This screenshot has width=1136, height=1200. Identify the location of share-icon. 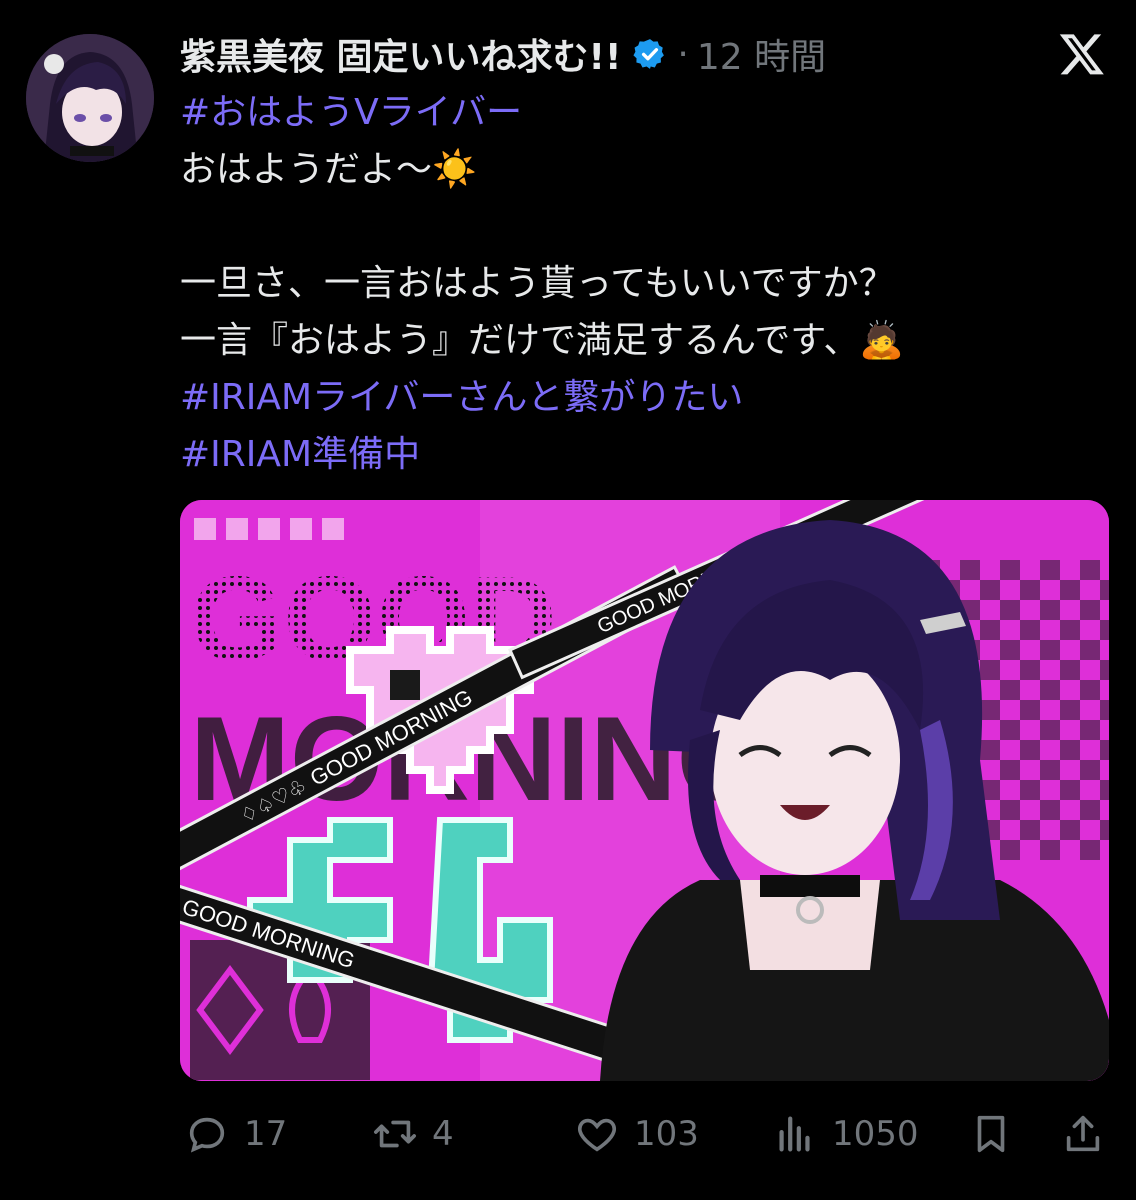
(1083, 1133).